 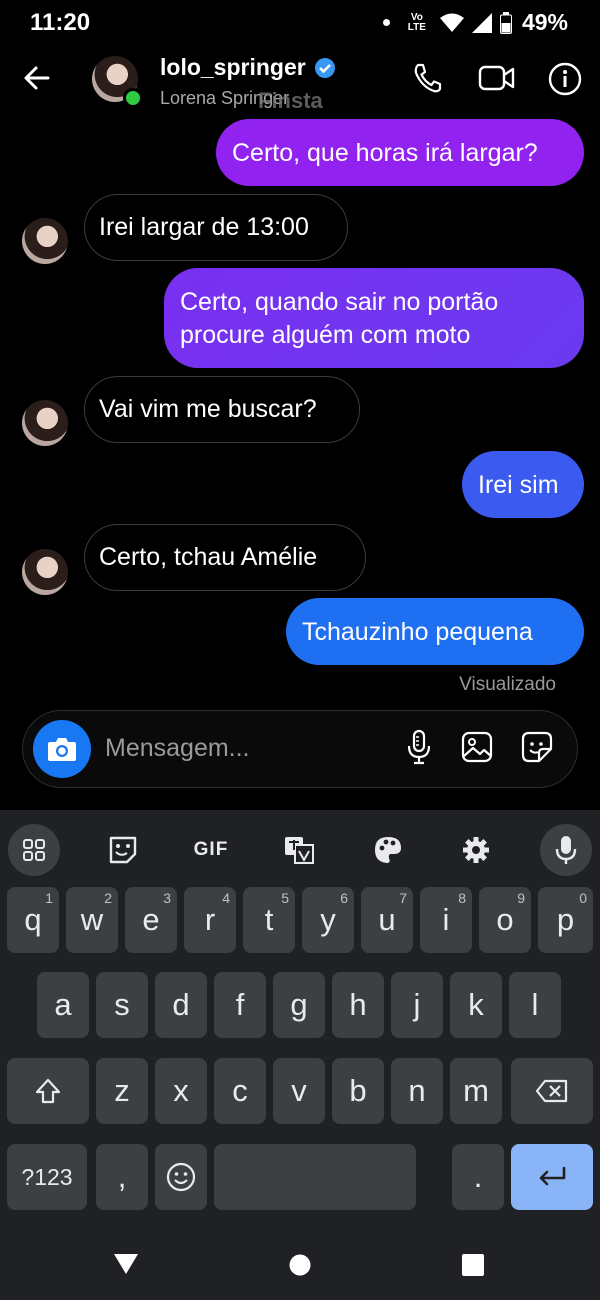 I want to click on space-key, so click(x=315, y=1177).